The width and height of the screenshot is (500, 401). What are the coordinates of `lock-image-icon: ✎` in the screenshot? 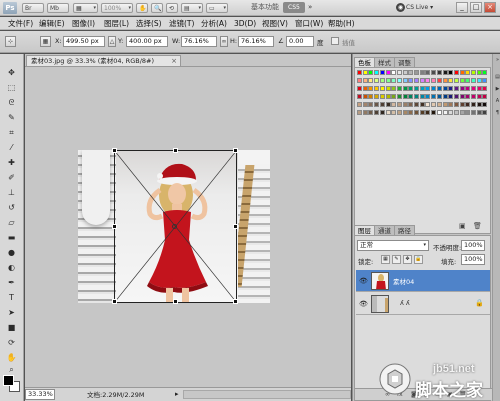 It's located at (396, 259).